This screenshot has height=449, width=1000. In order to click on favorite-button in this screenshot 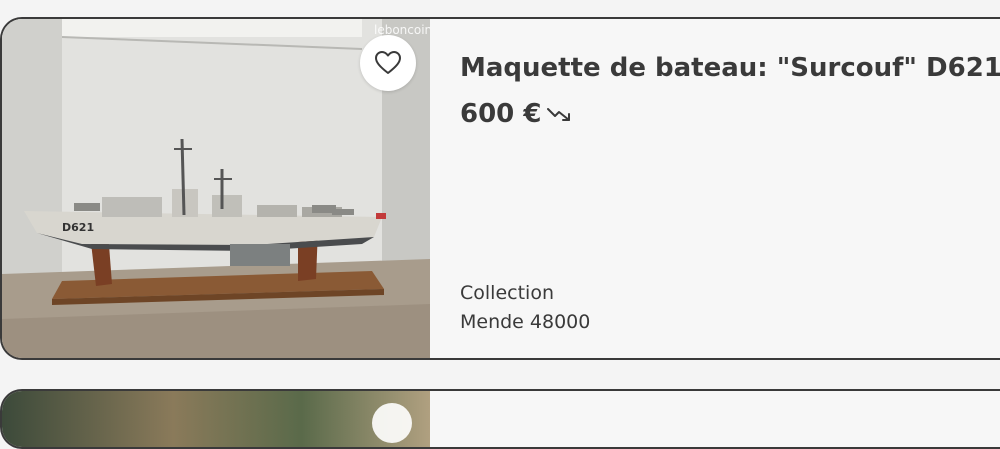, I will do `click(388, 63)`.